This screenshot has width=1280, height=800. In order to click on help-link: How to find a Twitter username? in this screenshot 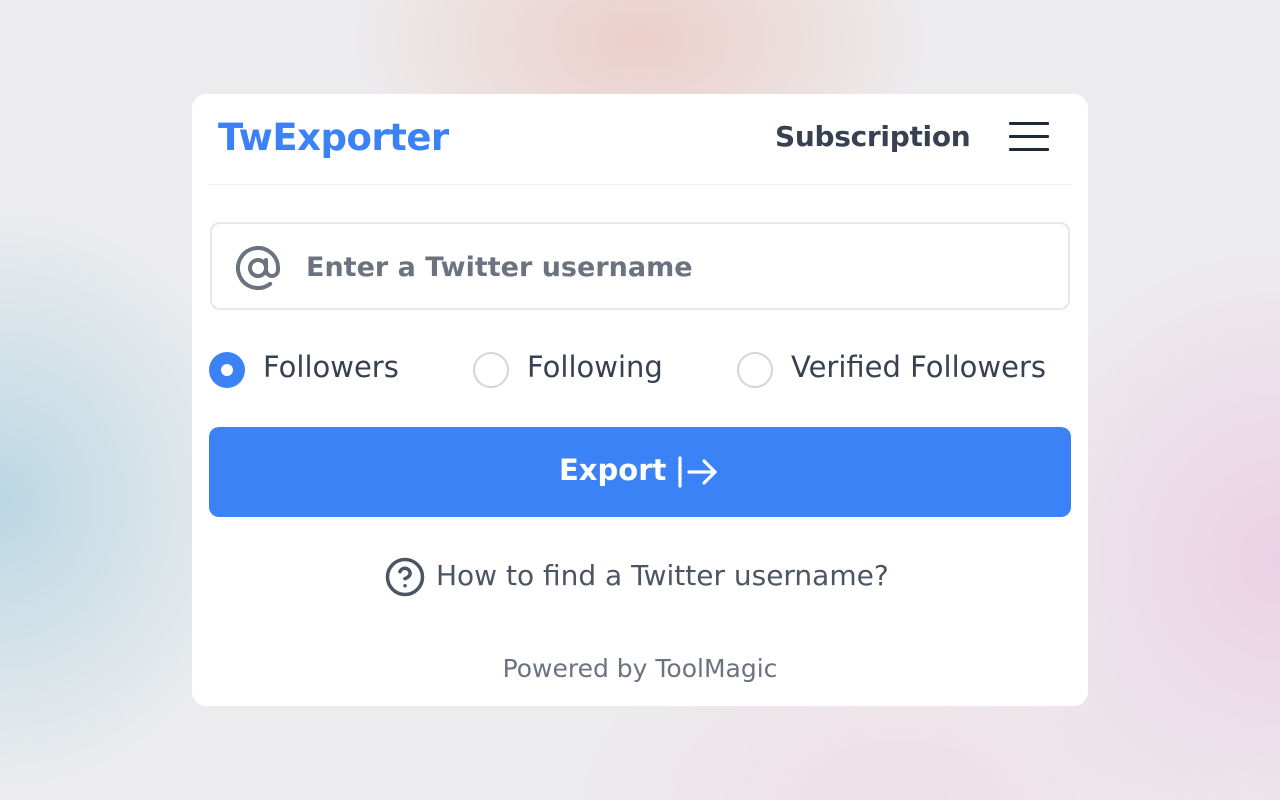, I will do `click(644, 576)`.